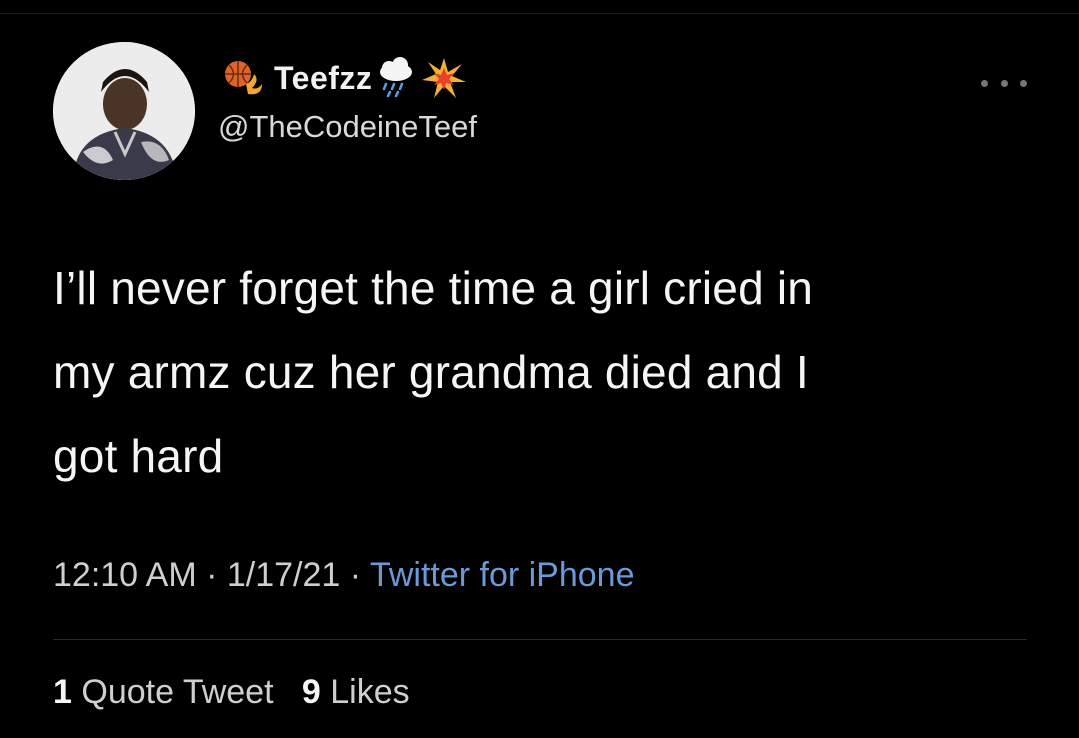 This screenshot has width=1079, height=738. I want to click on likes-stat: 9 Likes, so click(356, 692).